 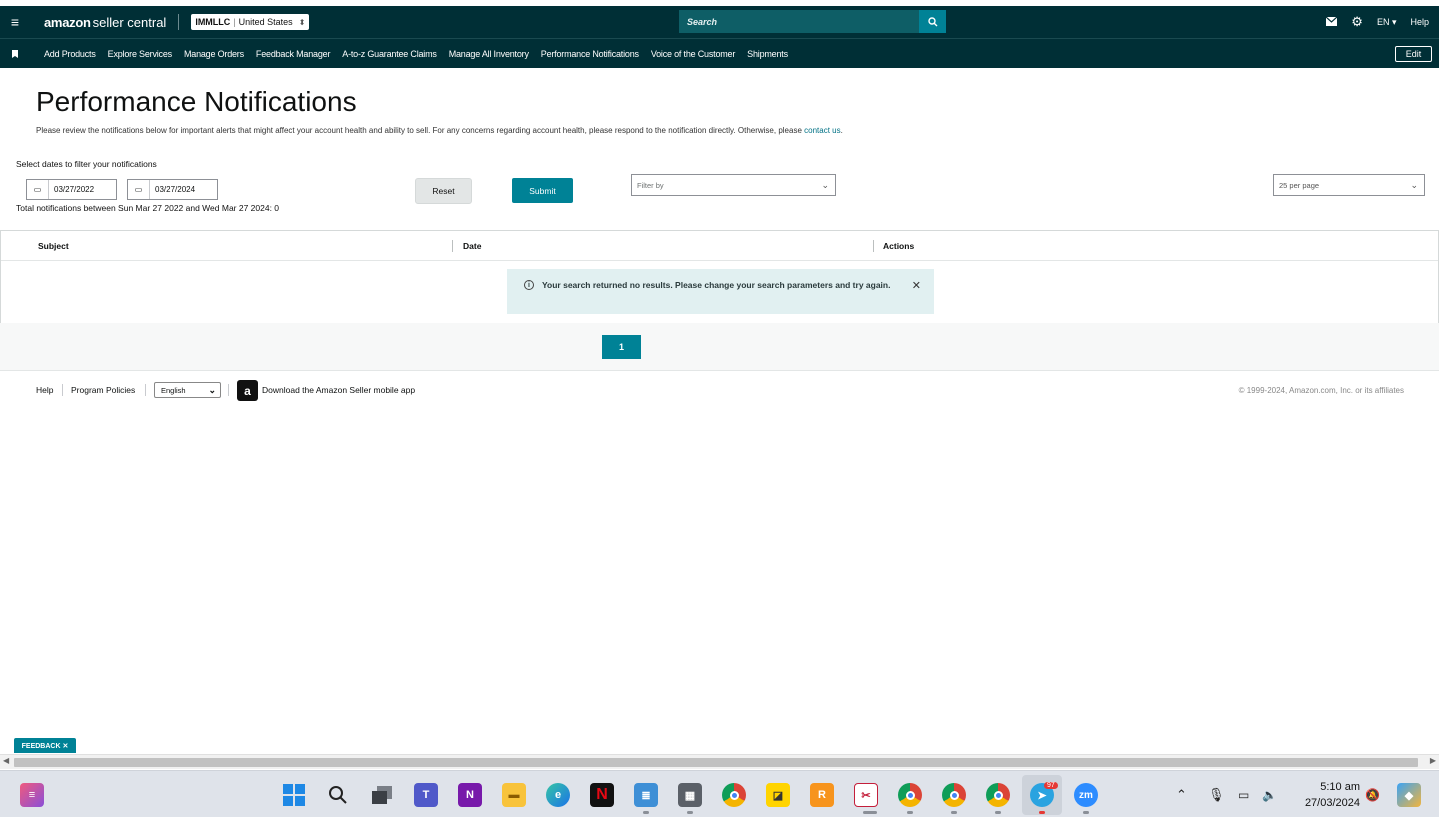 What do you see at coordinates (214, 54) in the screenshot?
I see `nav-item-manage-orders: Manage Orders` at bounding box center [214, 54].